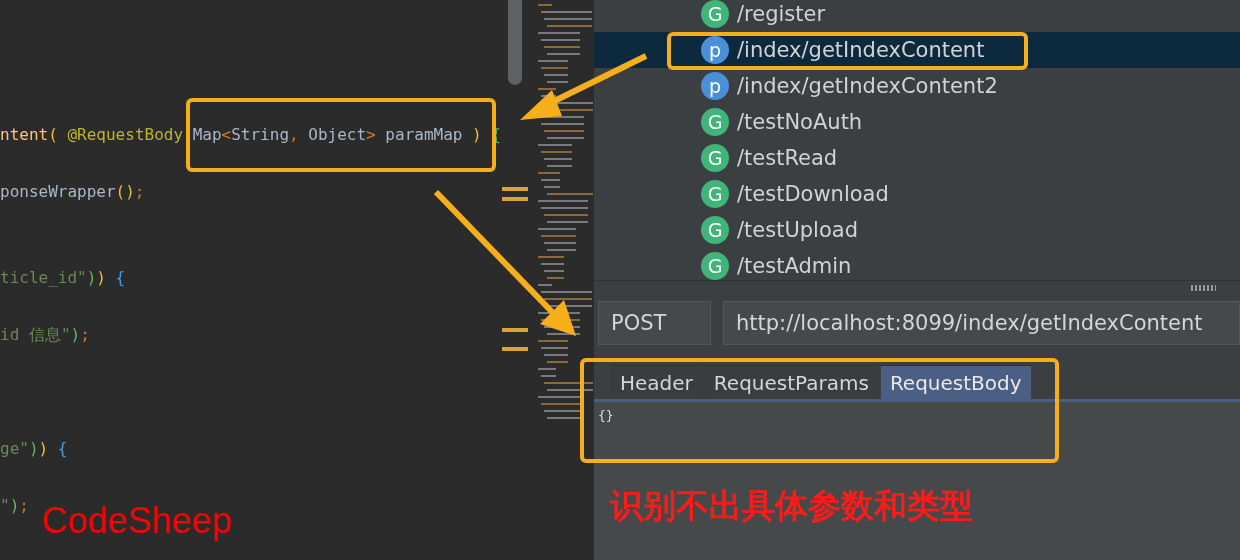 This screenshot has width=1240, height=560. I want to click on code-line: id 信息");, so click(45, 334).